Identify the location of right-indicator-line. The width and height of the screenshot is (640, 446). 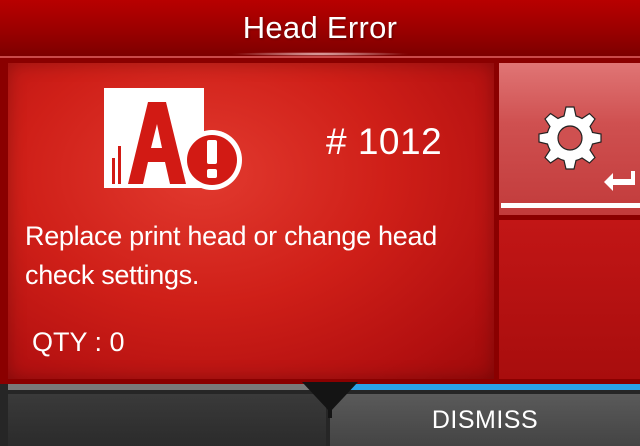
(495, 387).